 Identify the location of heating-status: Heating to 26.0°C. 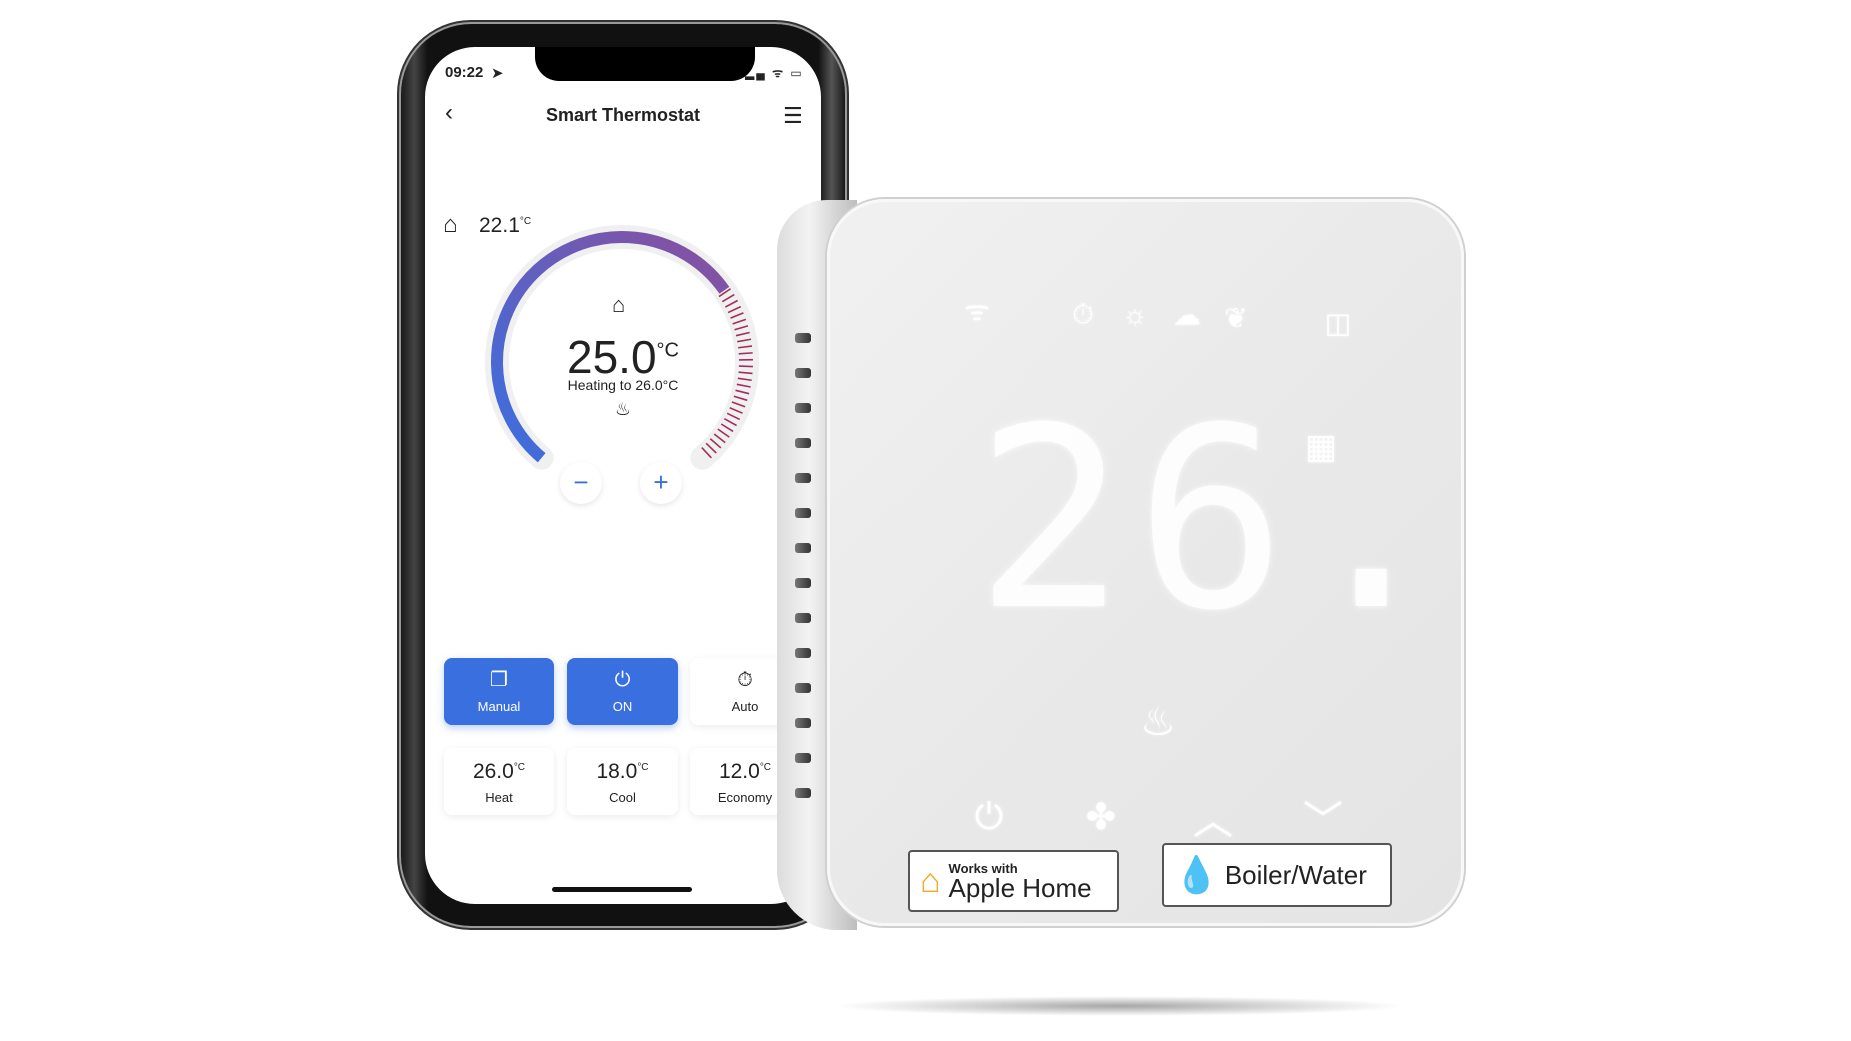
(623, 385).